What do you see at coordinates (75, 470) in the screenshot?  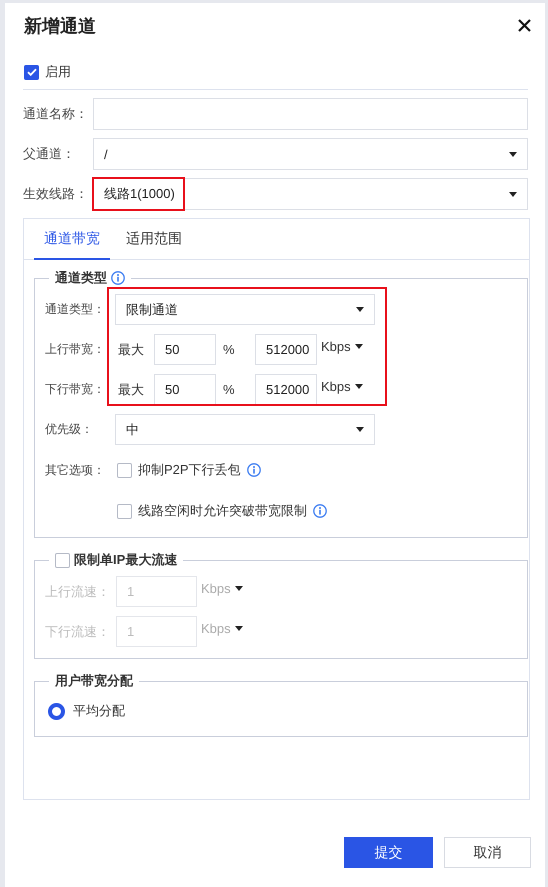 I see `field-label: 其它选项：` at bounding box center [75, 470].